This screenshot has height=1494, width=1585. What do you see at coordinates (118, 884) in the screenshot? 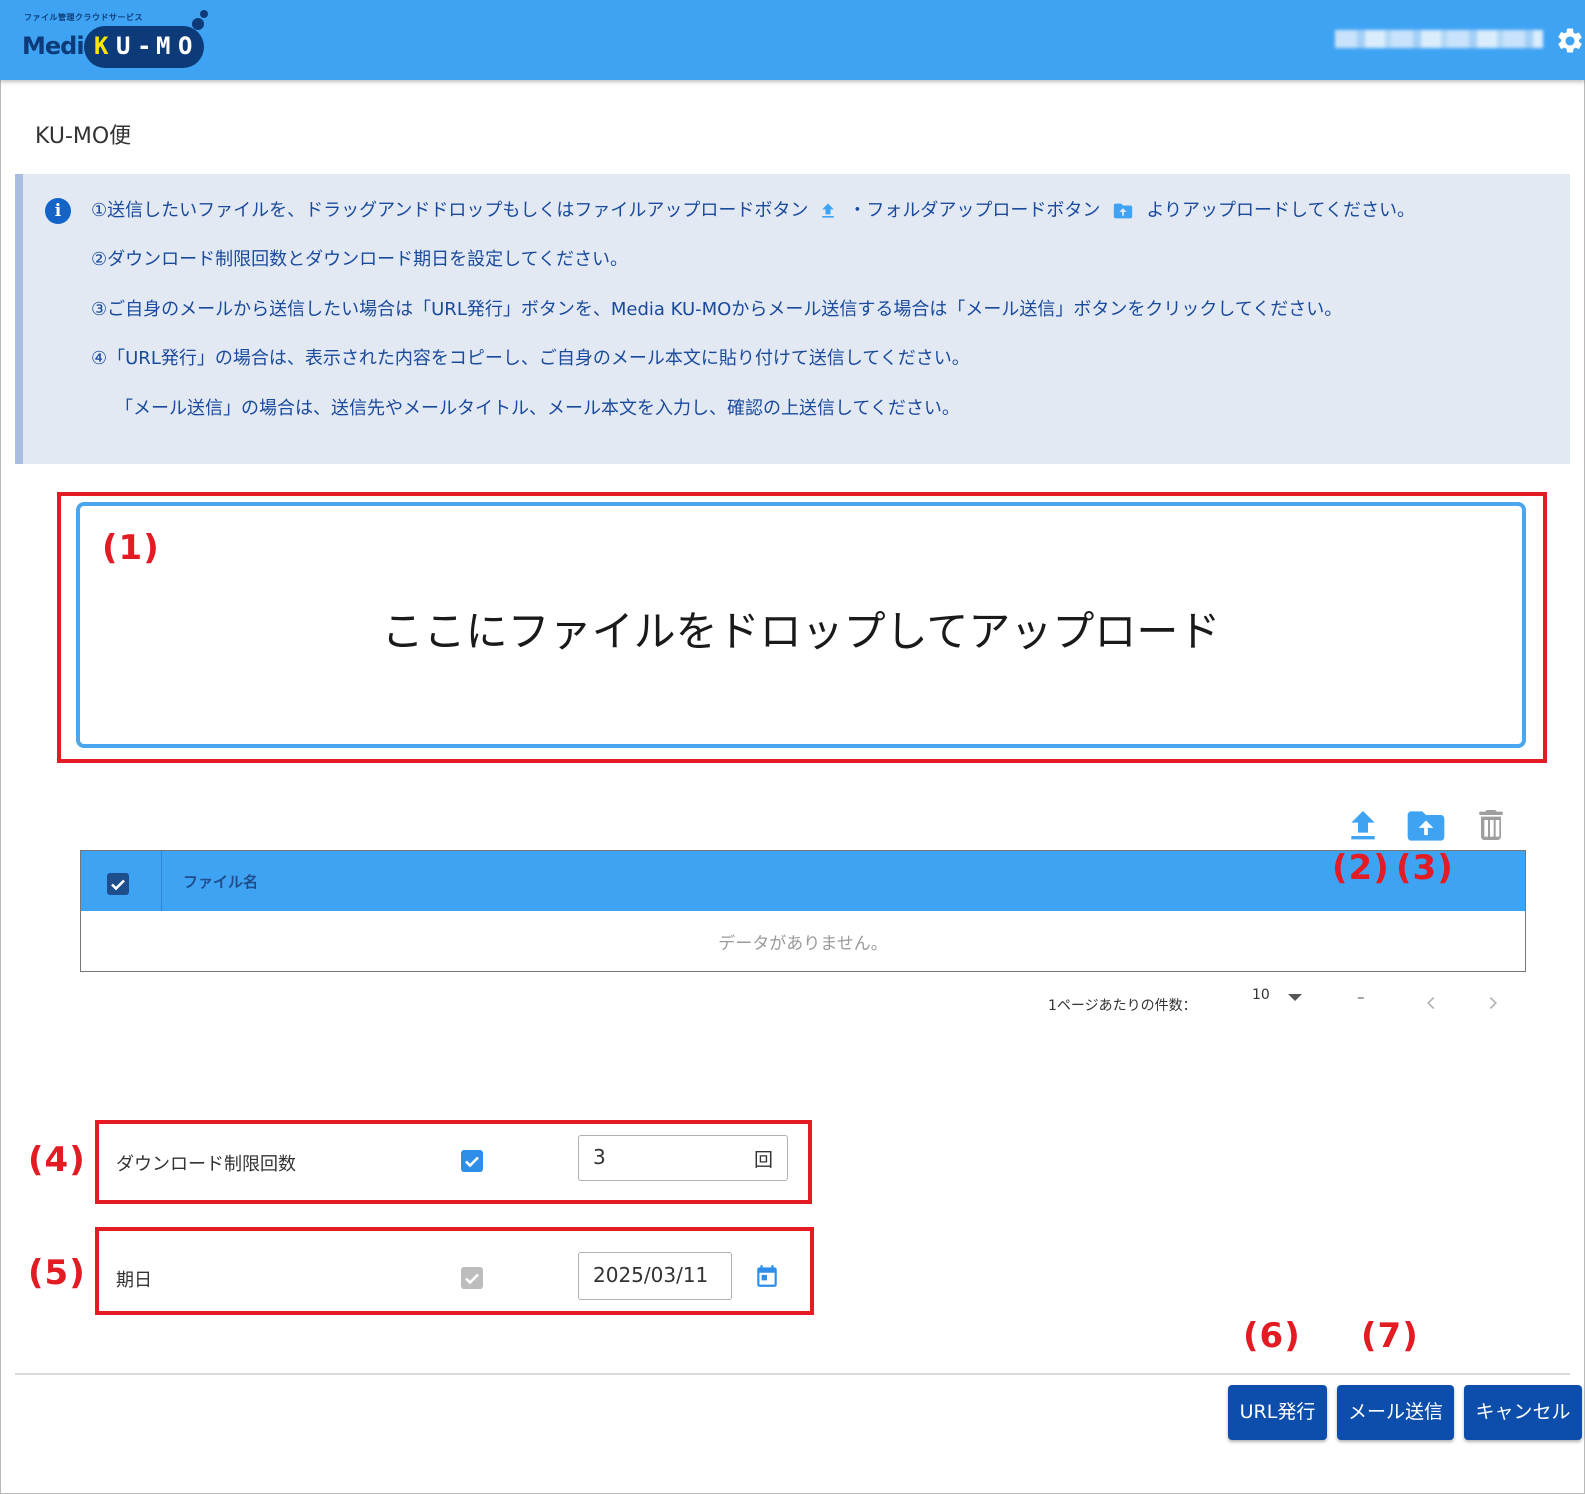
I see `select-all-checkbox` at bounding box center [118, 884].